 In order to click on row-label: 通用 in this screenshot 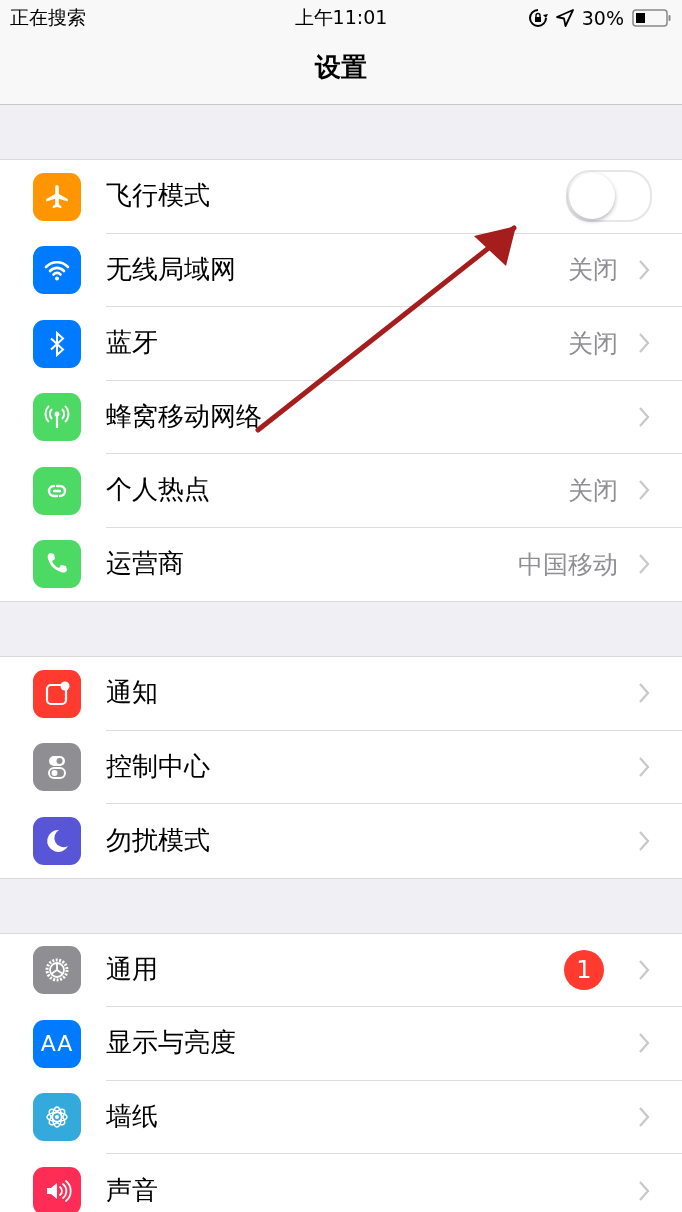, I will do `click(132, 969)`.